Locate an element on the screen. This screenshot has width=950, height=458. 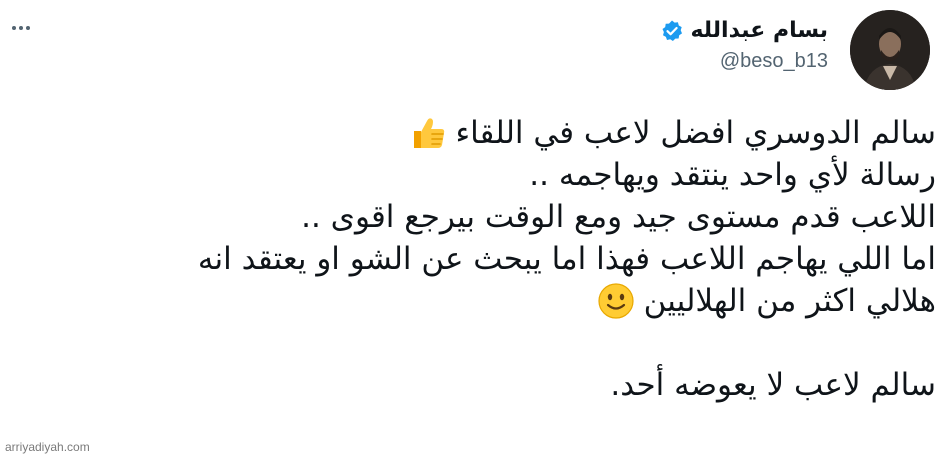
more-options-button is located at coordinates (21, 28).